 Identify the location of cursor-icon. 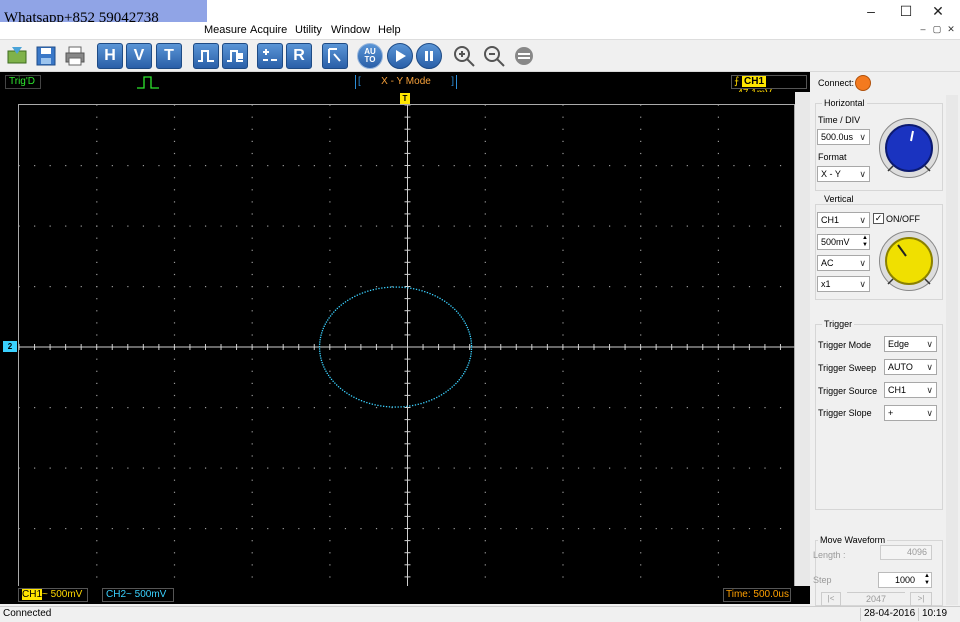
(335, 56).